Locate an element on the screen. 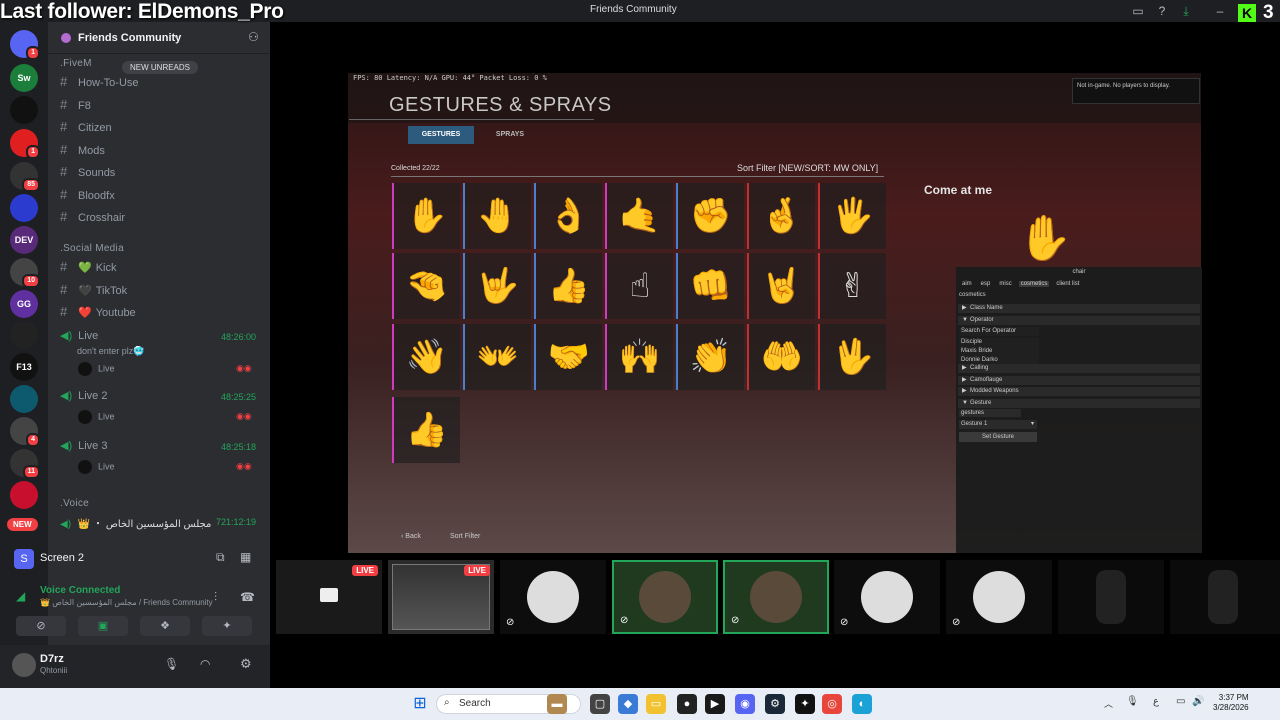 This screenshot has width=1280, height=720. gesture-select: Gesture 1 ▾ is located at coordinates (998, 424).